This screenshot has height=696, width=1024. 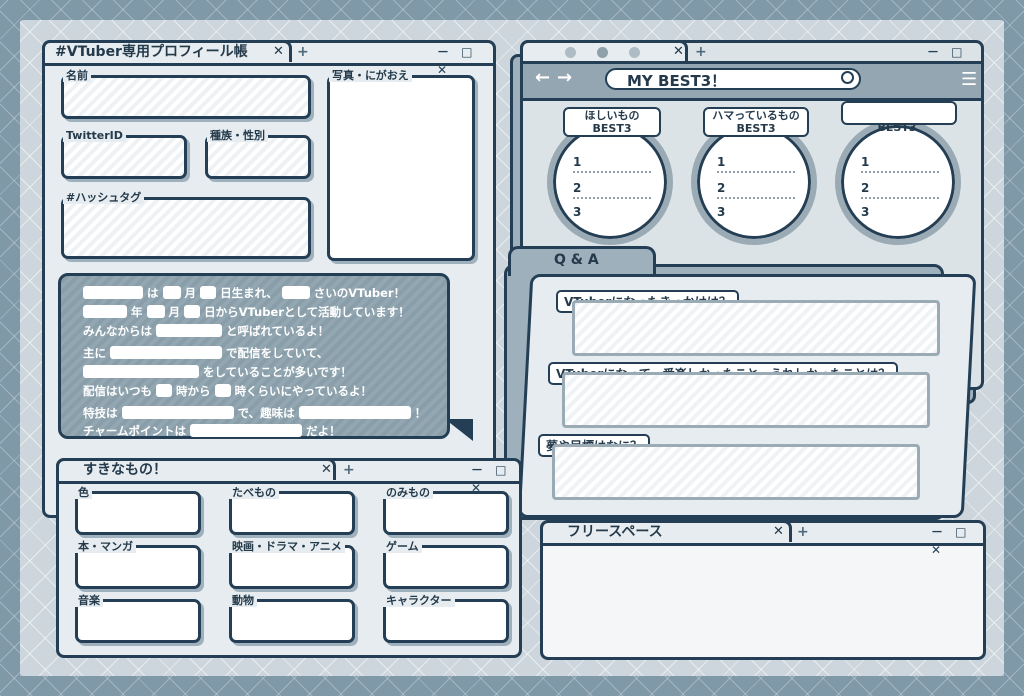 What do you see at coordinates (701, 52) in the screenshot?
I see `best3-tab-plus-icon: +` at bounding box center [701, 52].